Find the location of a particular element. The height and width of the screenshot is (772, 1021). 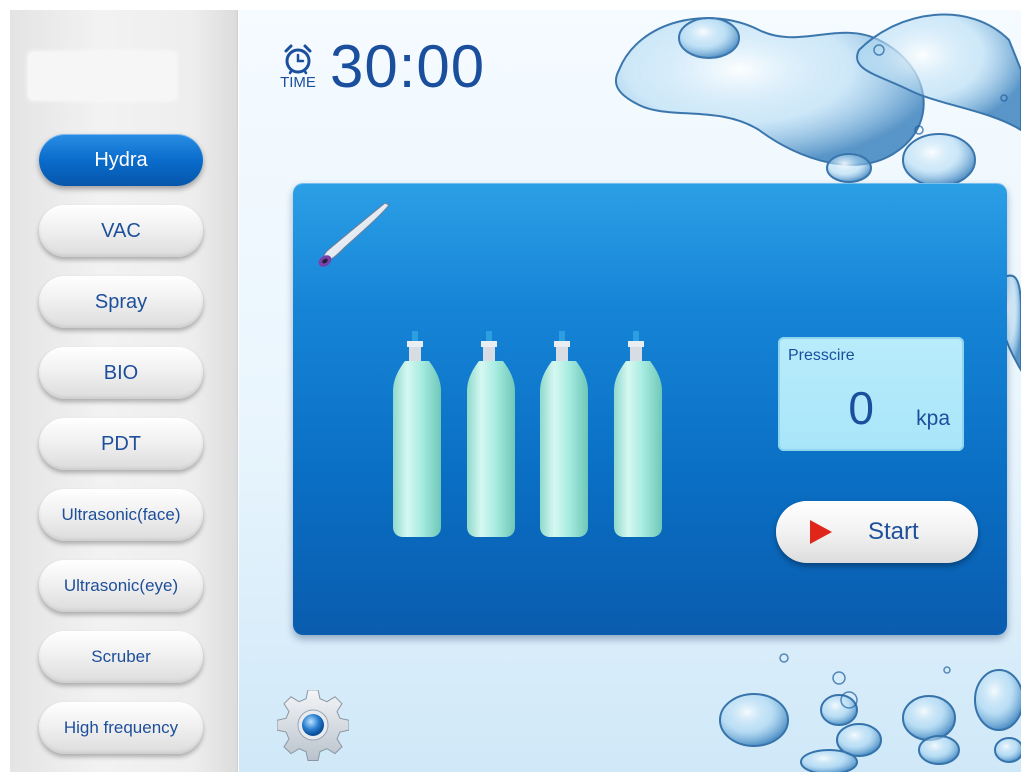

solution-bottles is located at coordinates (527, 434).